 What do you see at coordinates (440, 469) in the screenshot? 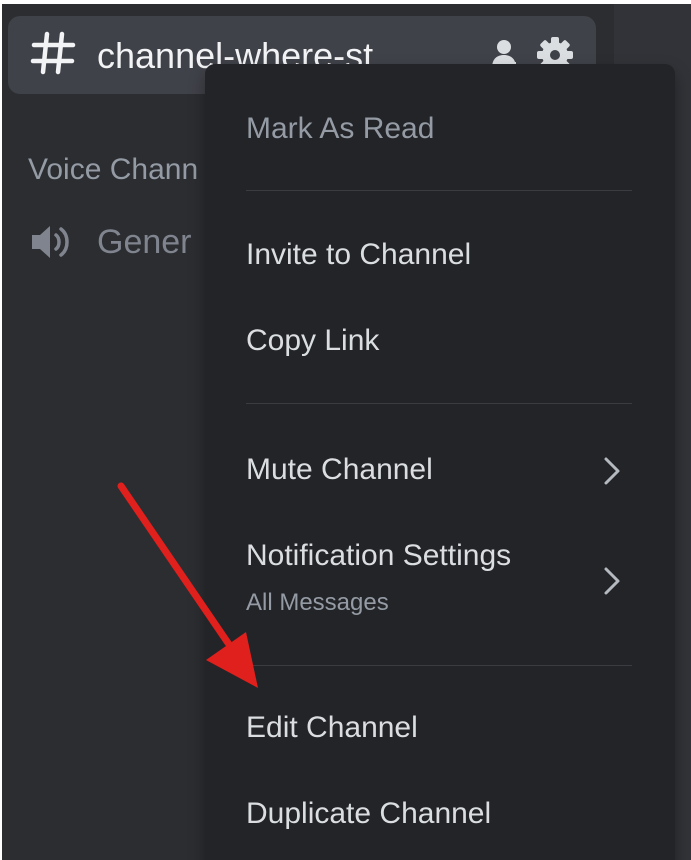
I see `menu-item-mute-channel: Mute Channel` at bounding box center [440, 469].